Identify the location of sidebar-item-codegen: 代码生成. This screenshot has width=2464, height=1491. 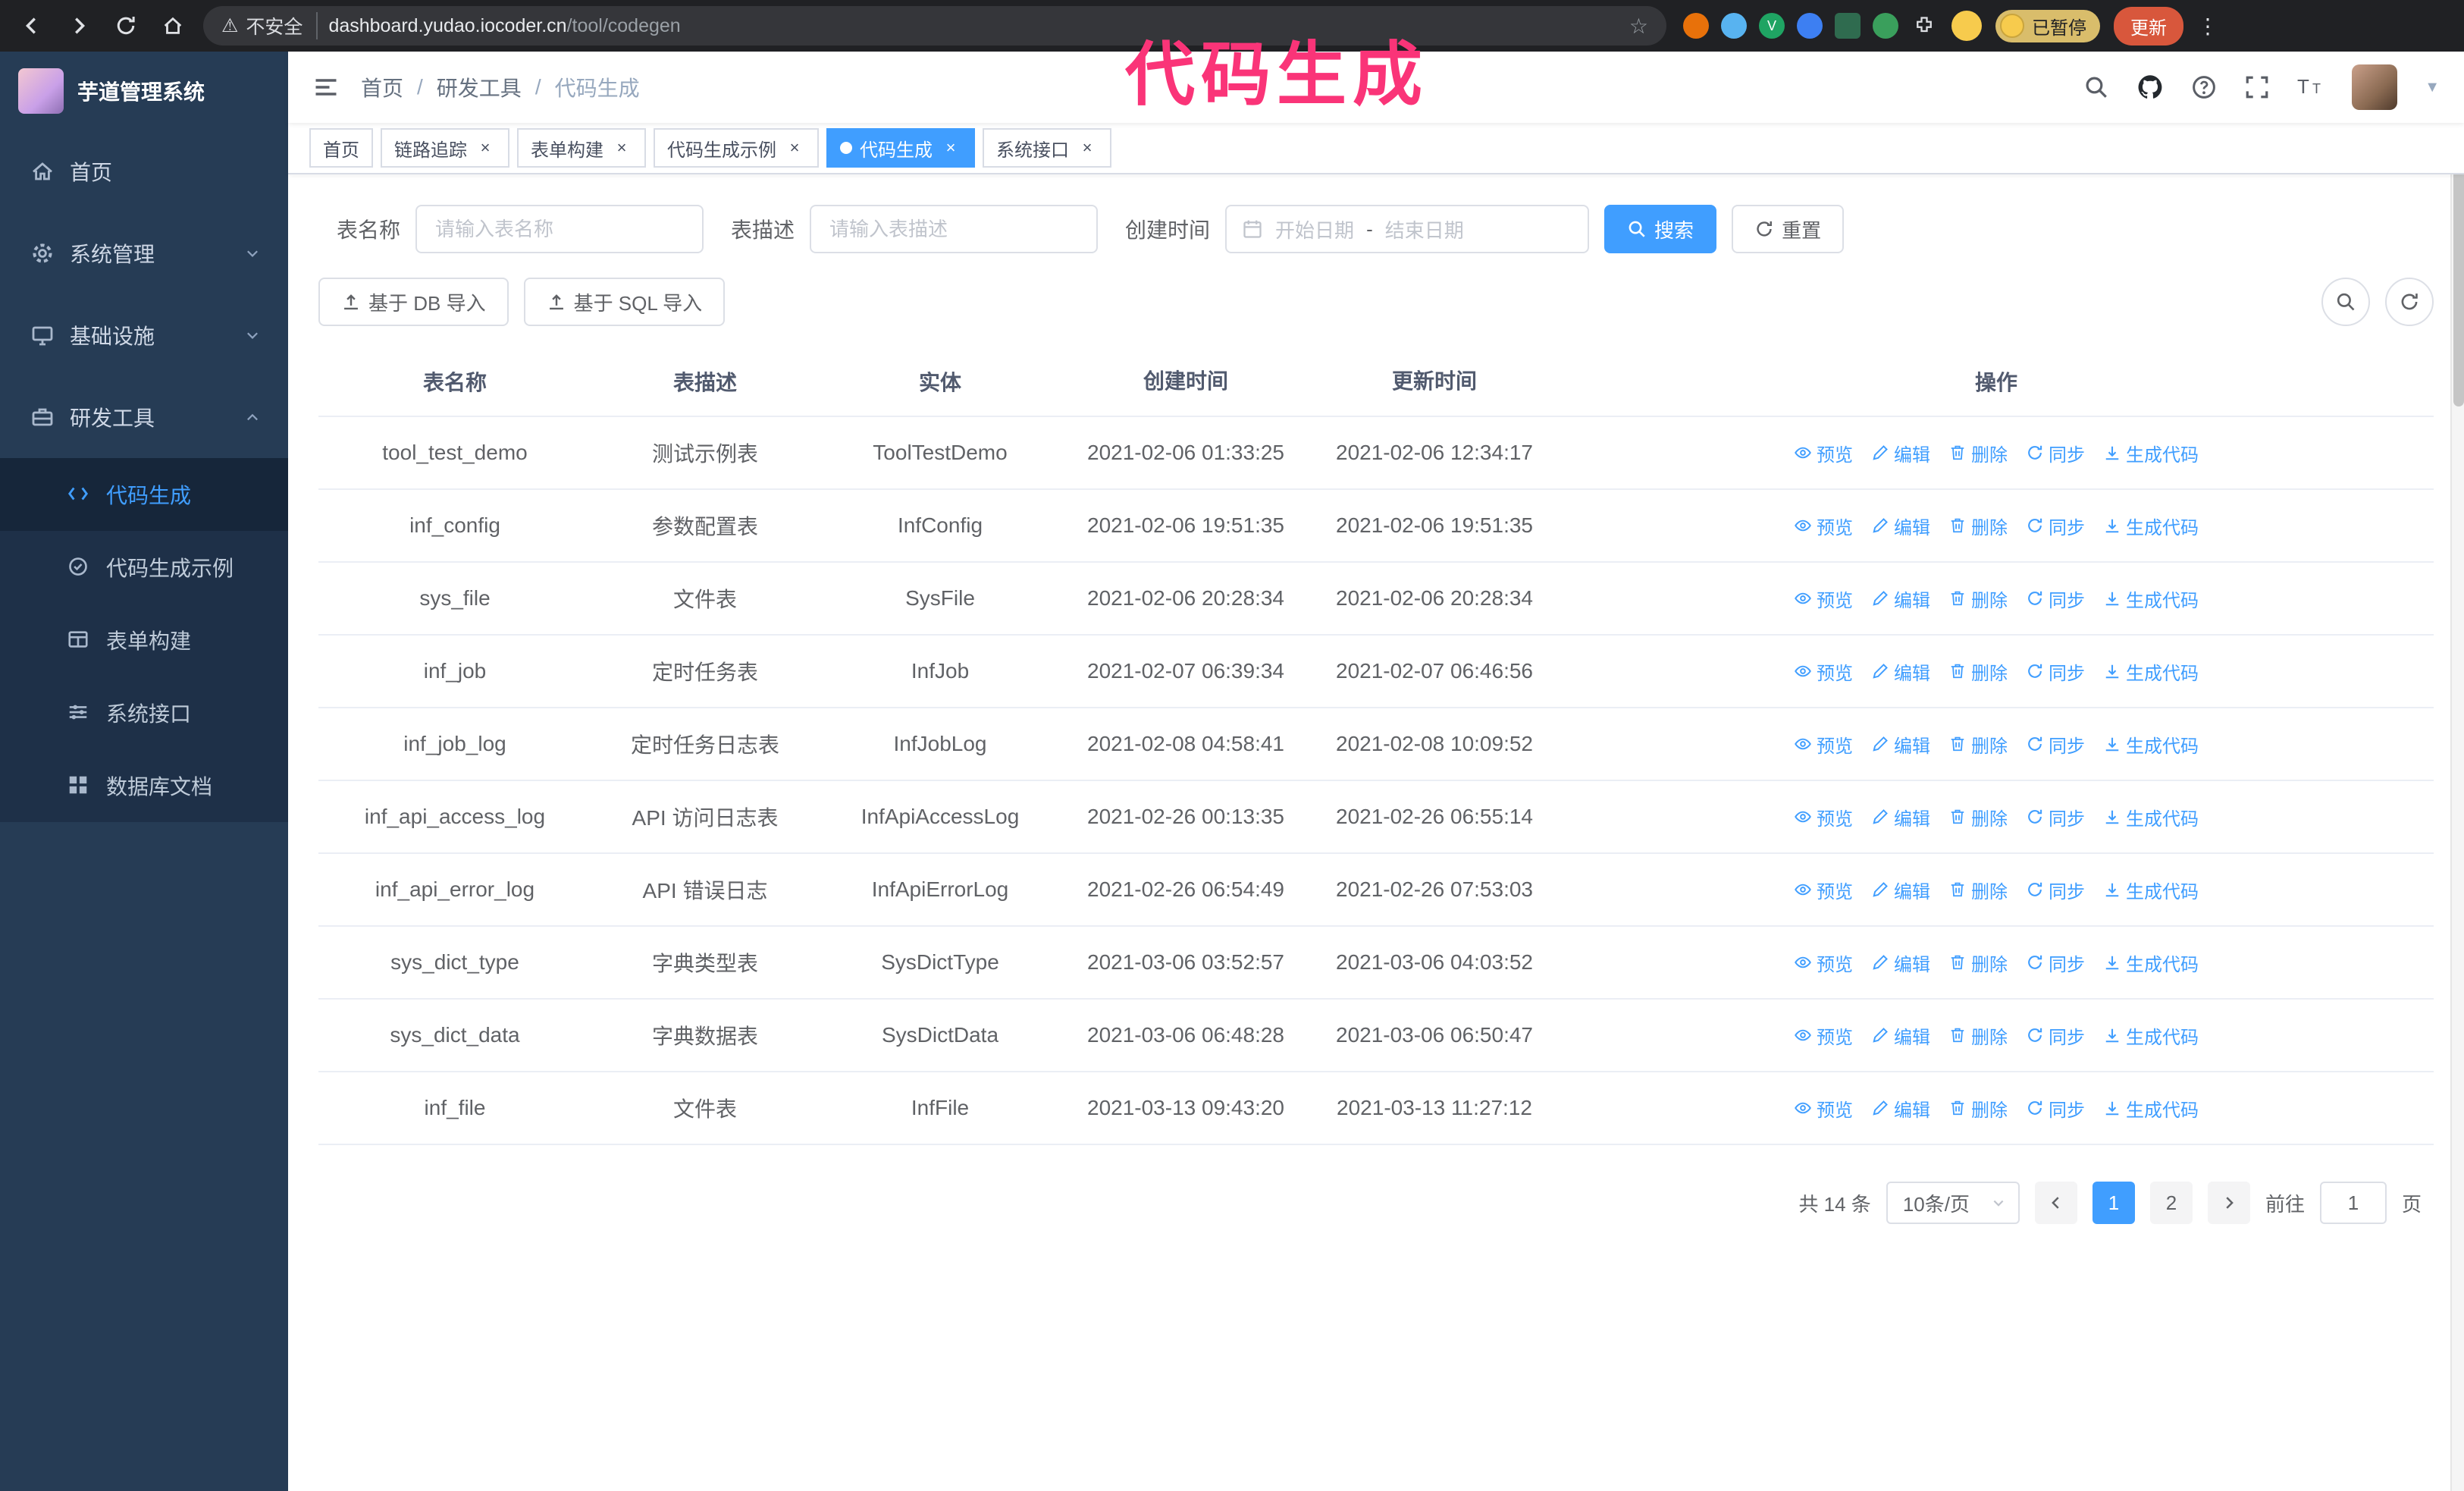
(144, 494).